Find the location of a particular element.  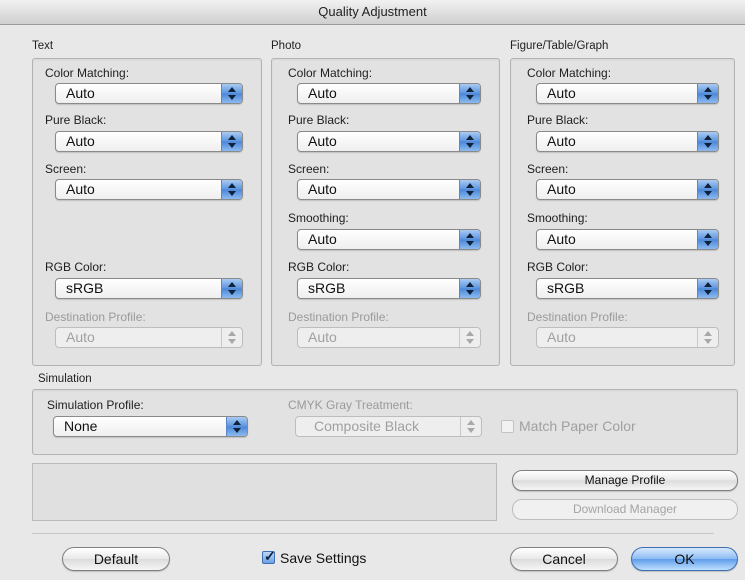

match-paper-color-label: Match Paper Color is located at coordinates (577, 426).